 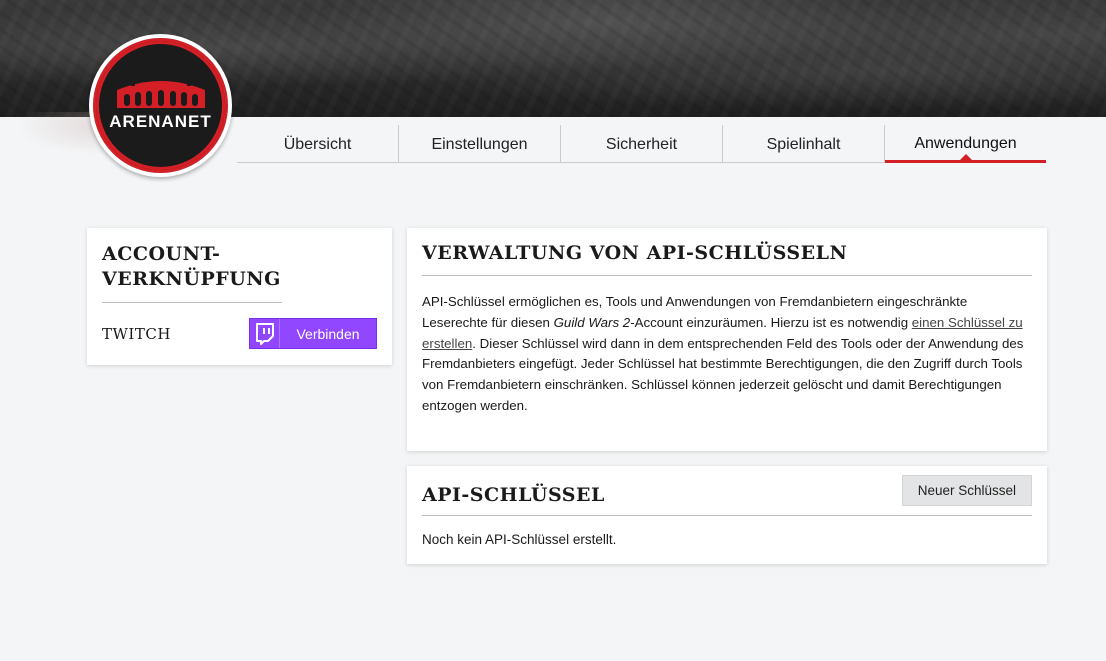 I want to click on api-management-title: Verwaltung von API-Schlüsseln, so click(x=727, y=259).